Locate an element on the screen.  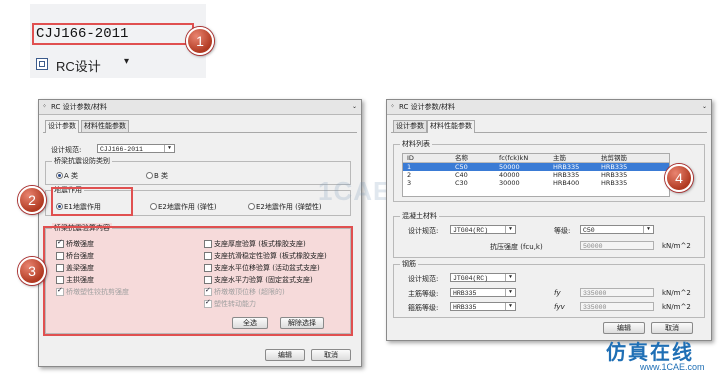
rebar-main-unit: kN/m^2 is located at coordinates (676, 293).